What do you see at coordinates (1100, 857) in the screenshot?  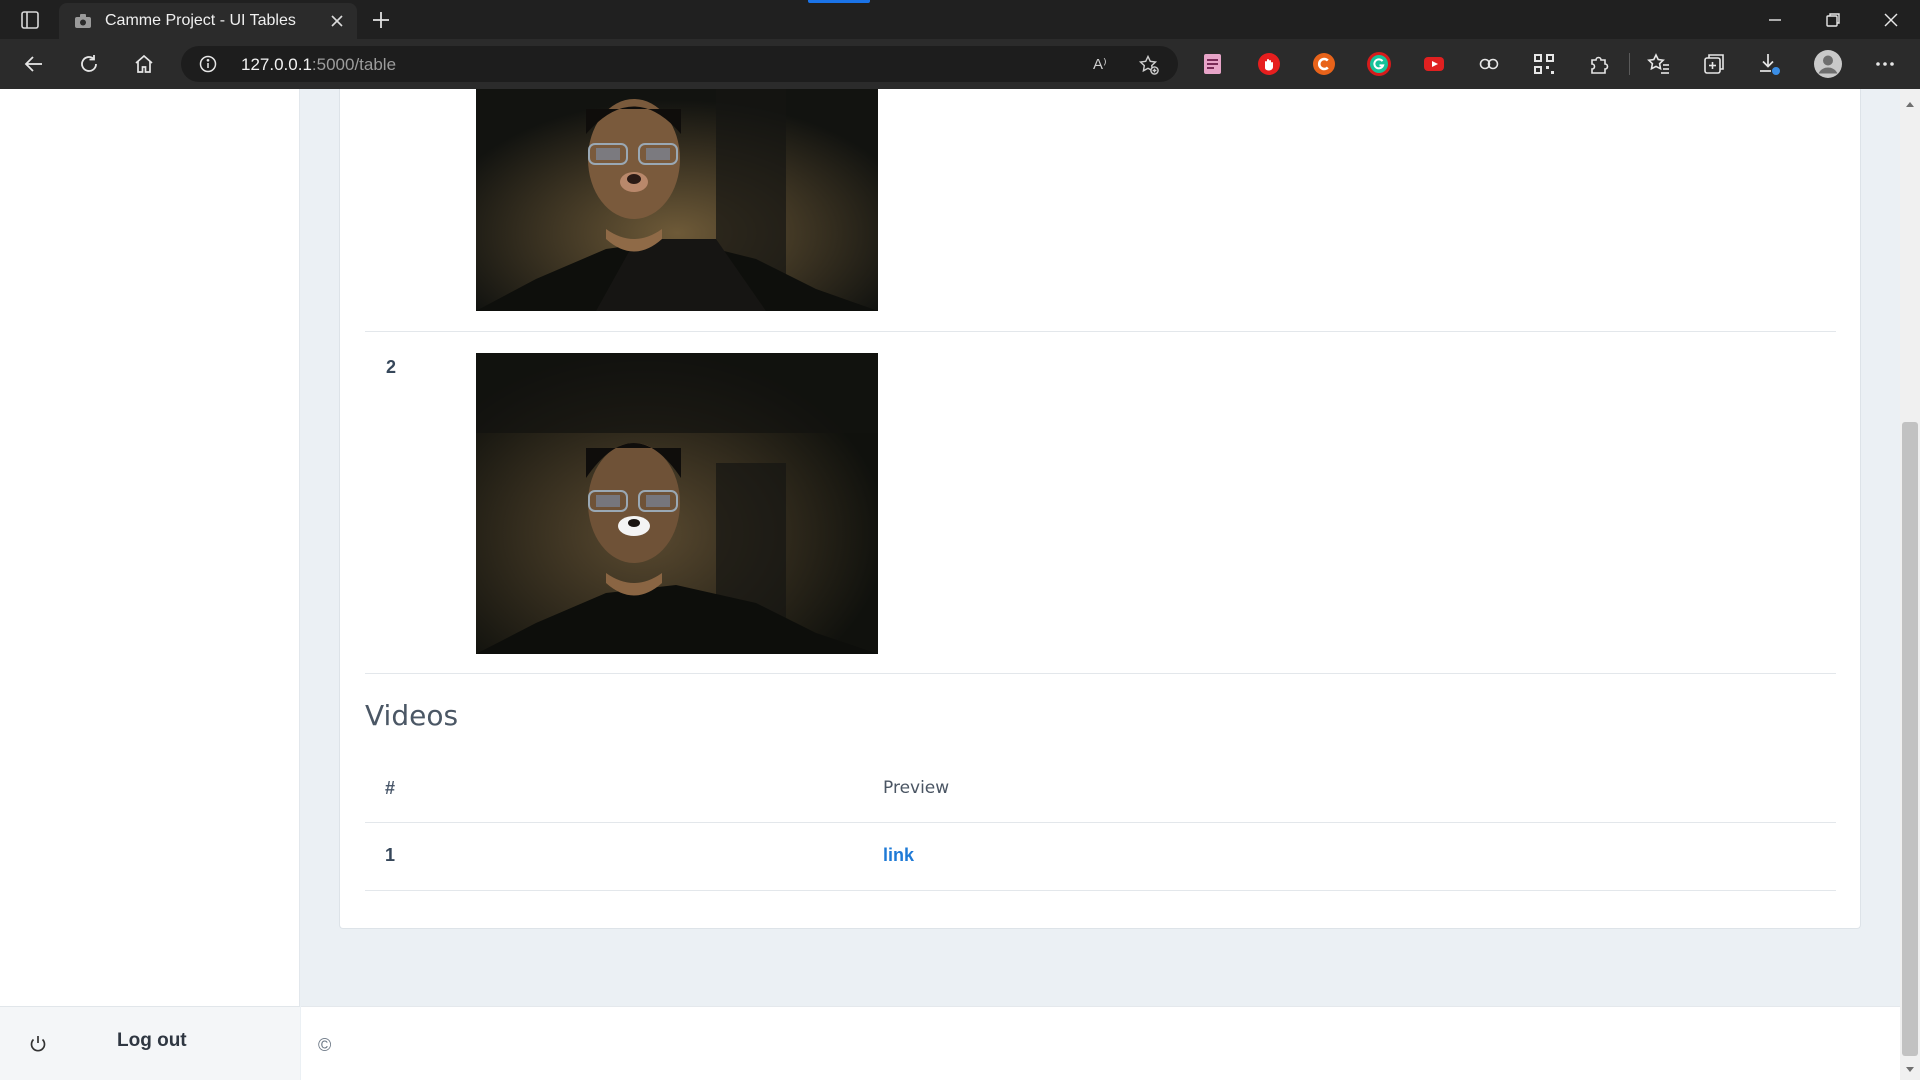 I see `table-row: 1 link` at bounding box center [1100, 857].